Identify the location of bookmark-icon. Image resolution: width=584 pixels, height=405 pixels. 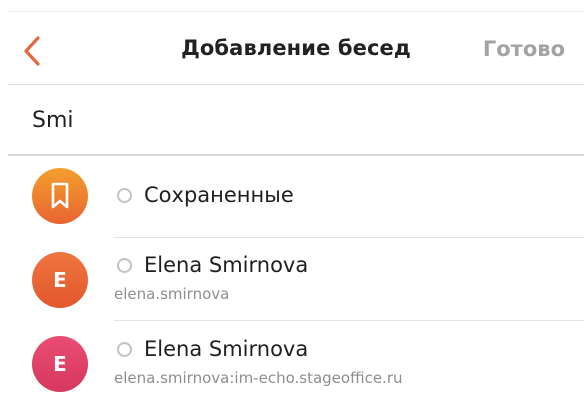
(60, 195).